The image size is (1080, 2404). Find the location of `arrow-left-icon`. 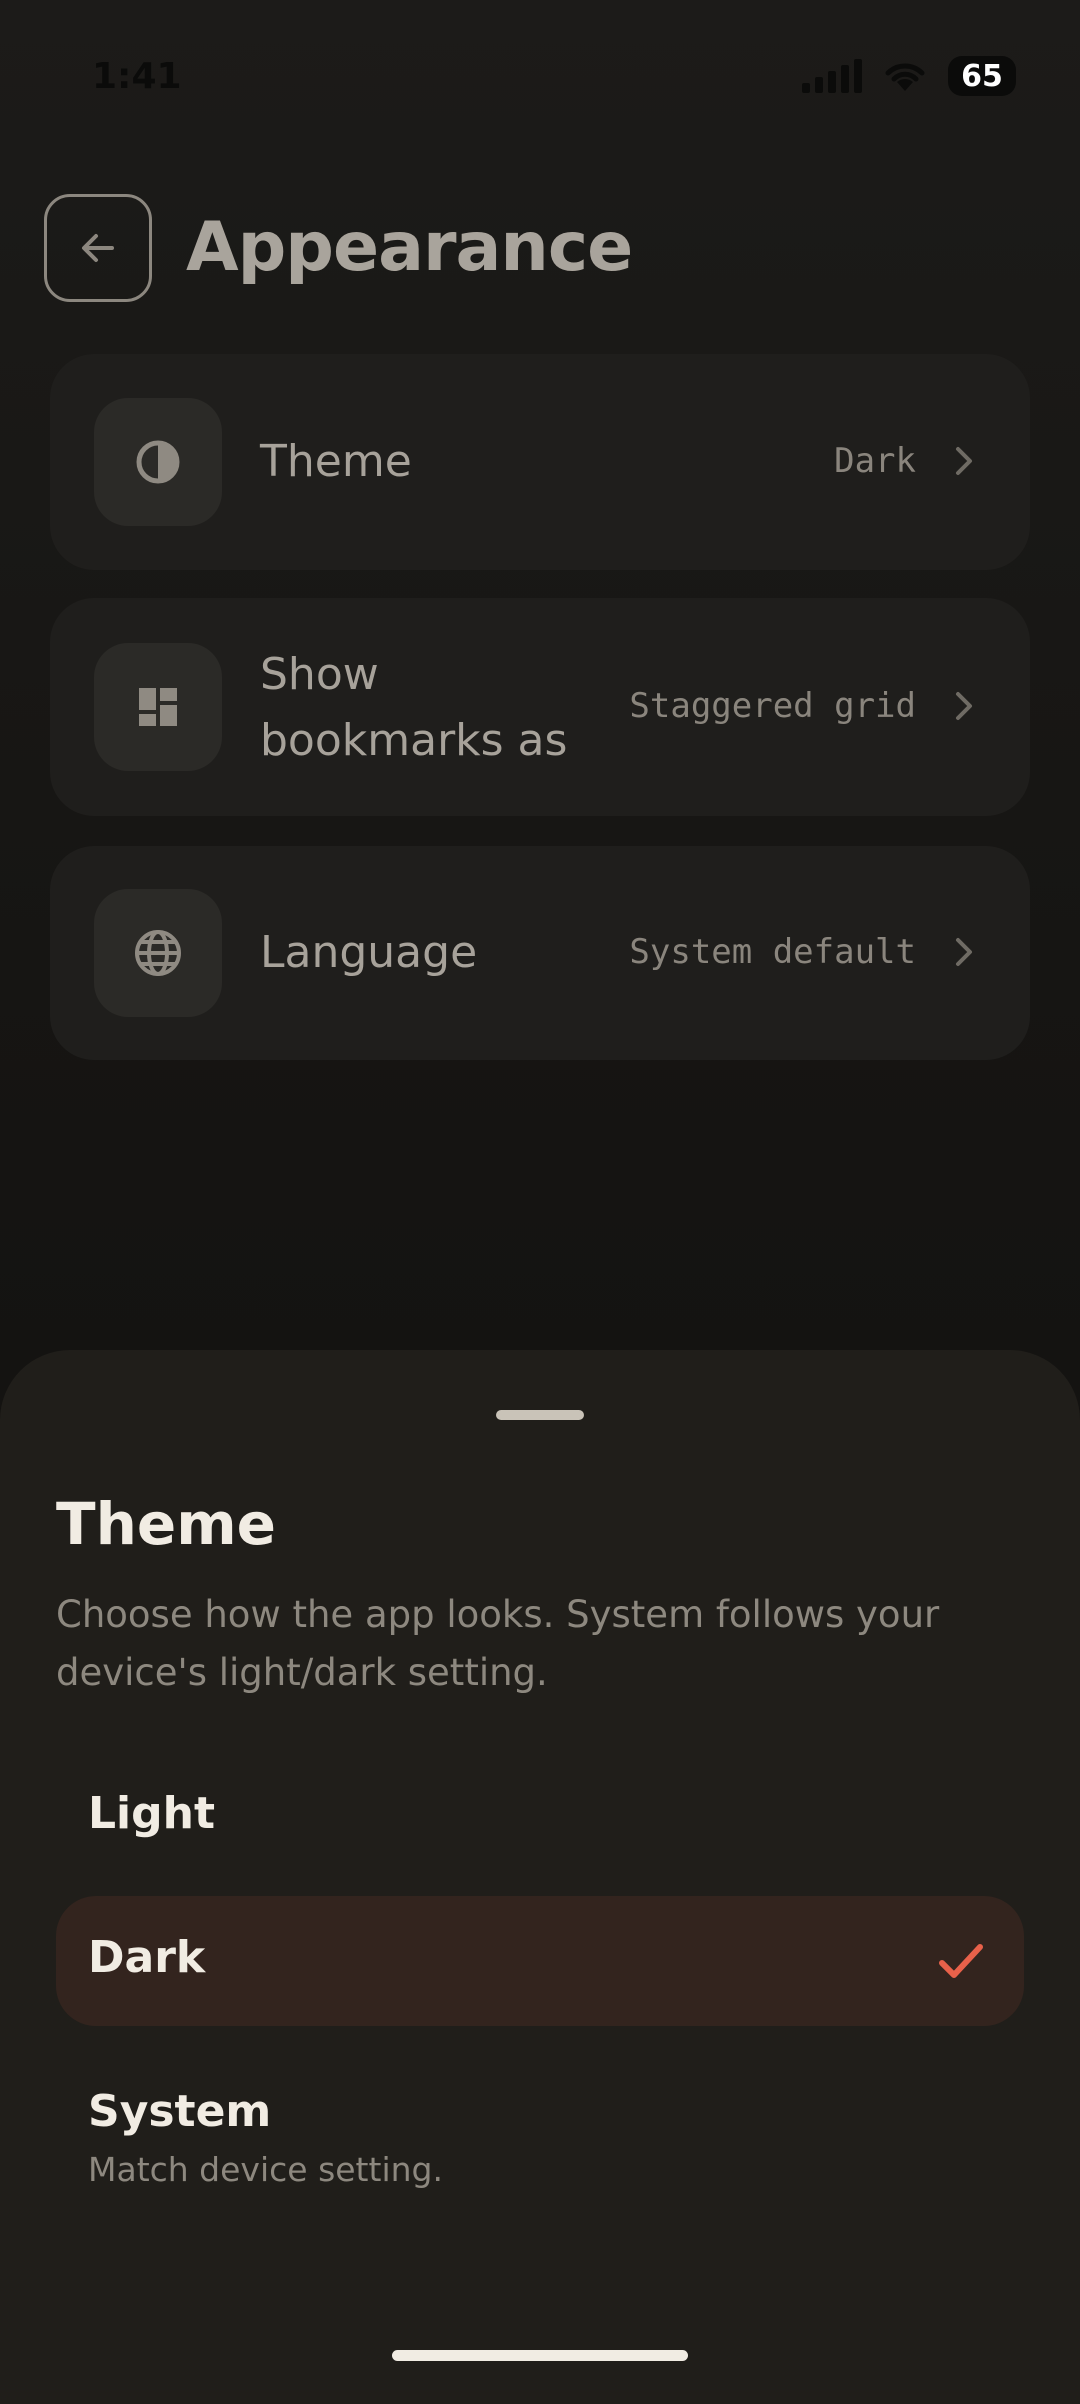

arrow-left-icon is located at coordinates (98, 248).